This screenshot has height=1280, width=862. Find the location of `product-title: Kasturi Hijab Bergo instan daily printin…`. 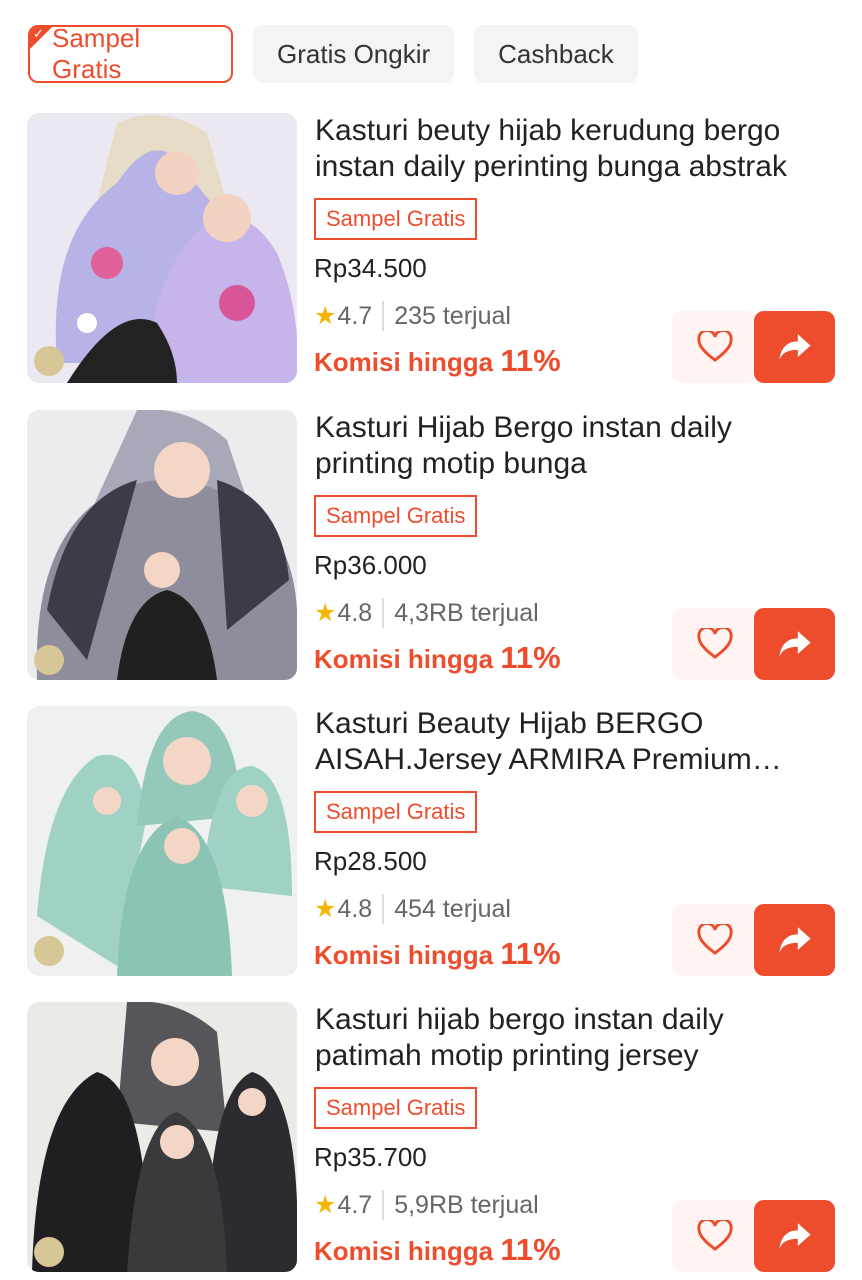

product-title: Kasturi Hijab Bergo instan daily printin… is located at coordinates (570, 446).